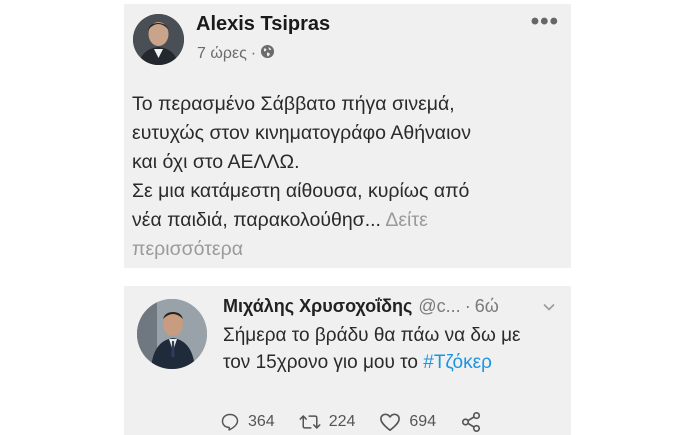 The height and width of the screenshot is (435, 696). What do you see at coordinates (423, 421) in the screenshot?
I see `like-count: 694` at bounding box center [423, 421].